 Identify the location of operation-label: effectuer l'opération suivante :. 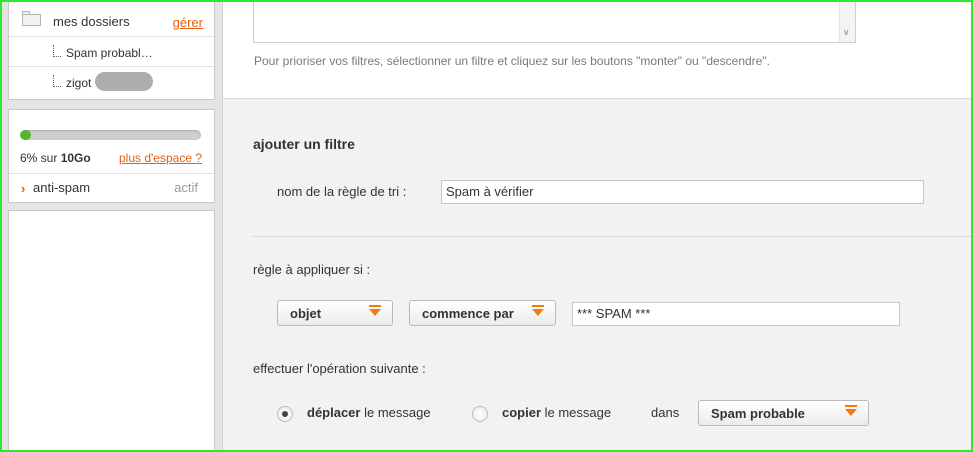
(339, 368).